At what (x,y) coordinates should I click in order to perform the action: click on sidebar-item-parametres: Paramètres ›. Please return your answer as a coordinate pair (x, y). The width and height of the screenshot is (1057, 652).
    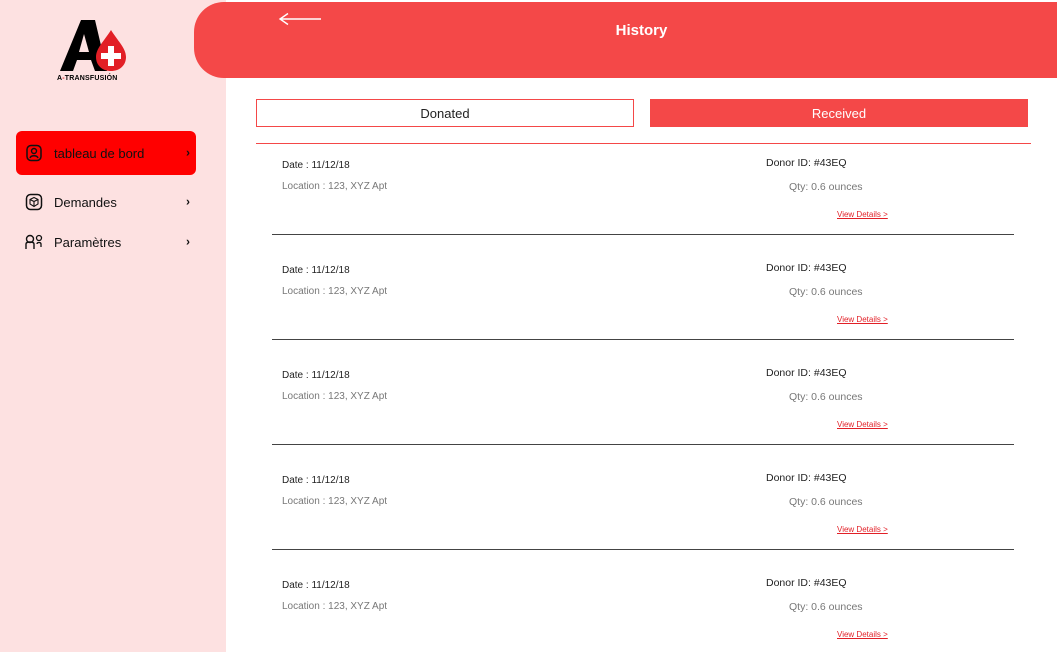
    Looking at the image, I should click on (106, 242).